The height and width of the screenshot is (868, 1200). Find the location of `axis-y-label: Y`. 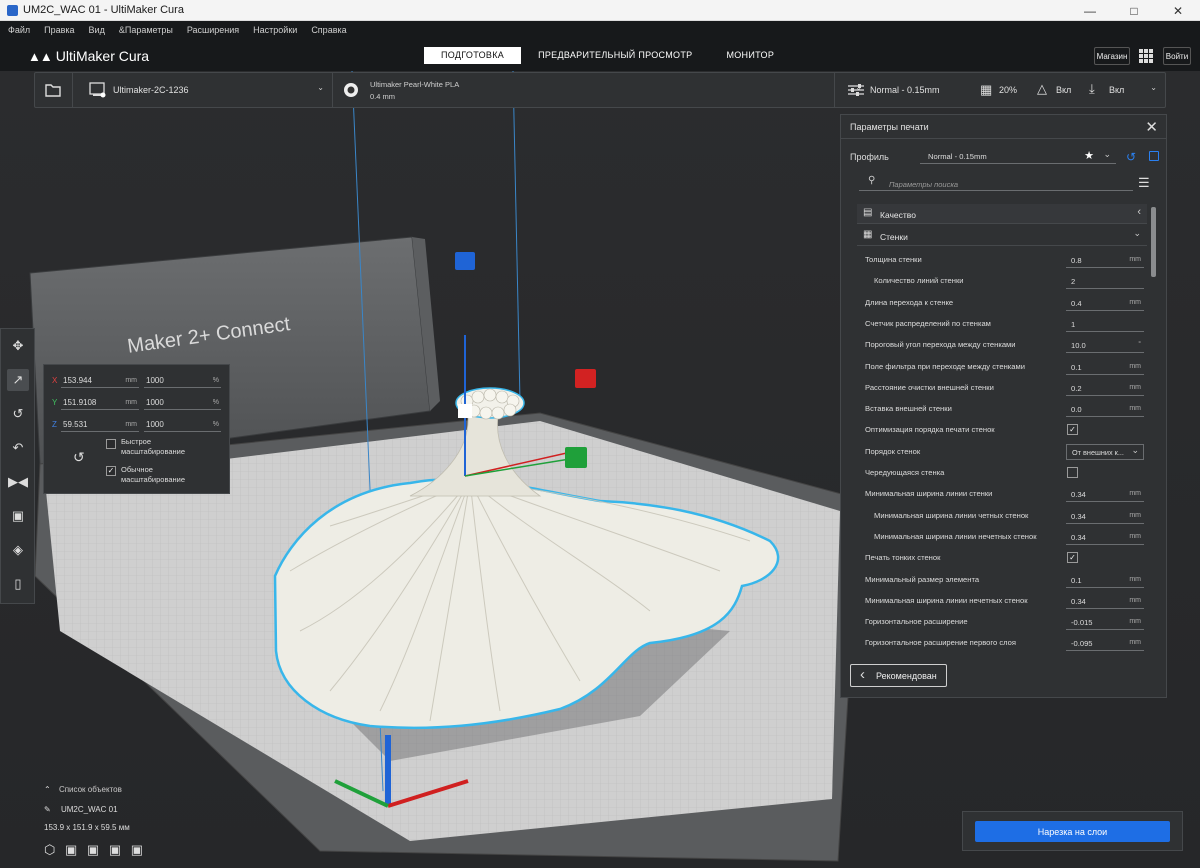

axis-y-label: Y is located at coordinates (55, 402).